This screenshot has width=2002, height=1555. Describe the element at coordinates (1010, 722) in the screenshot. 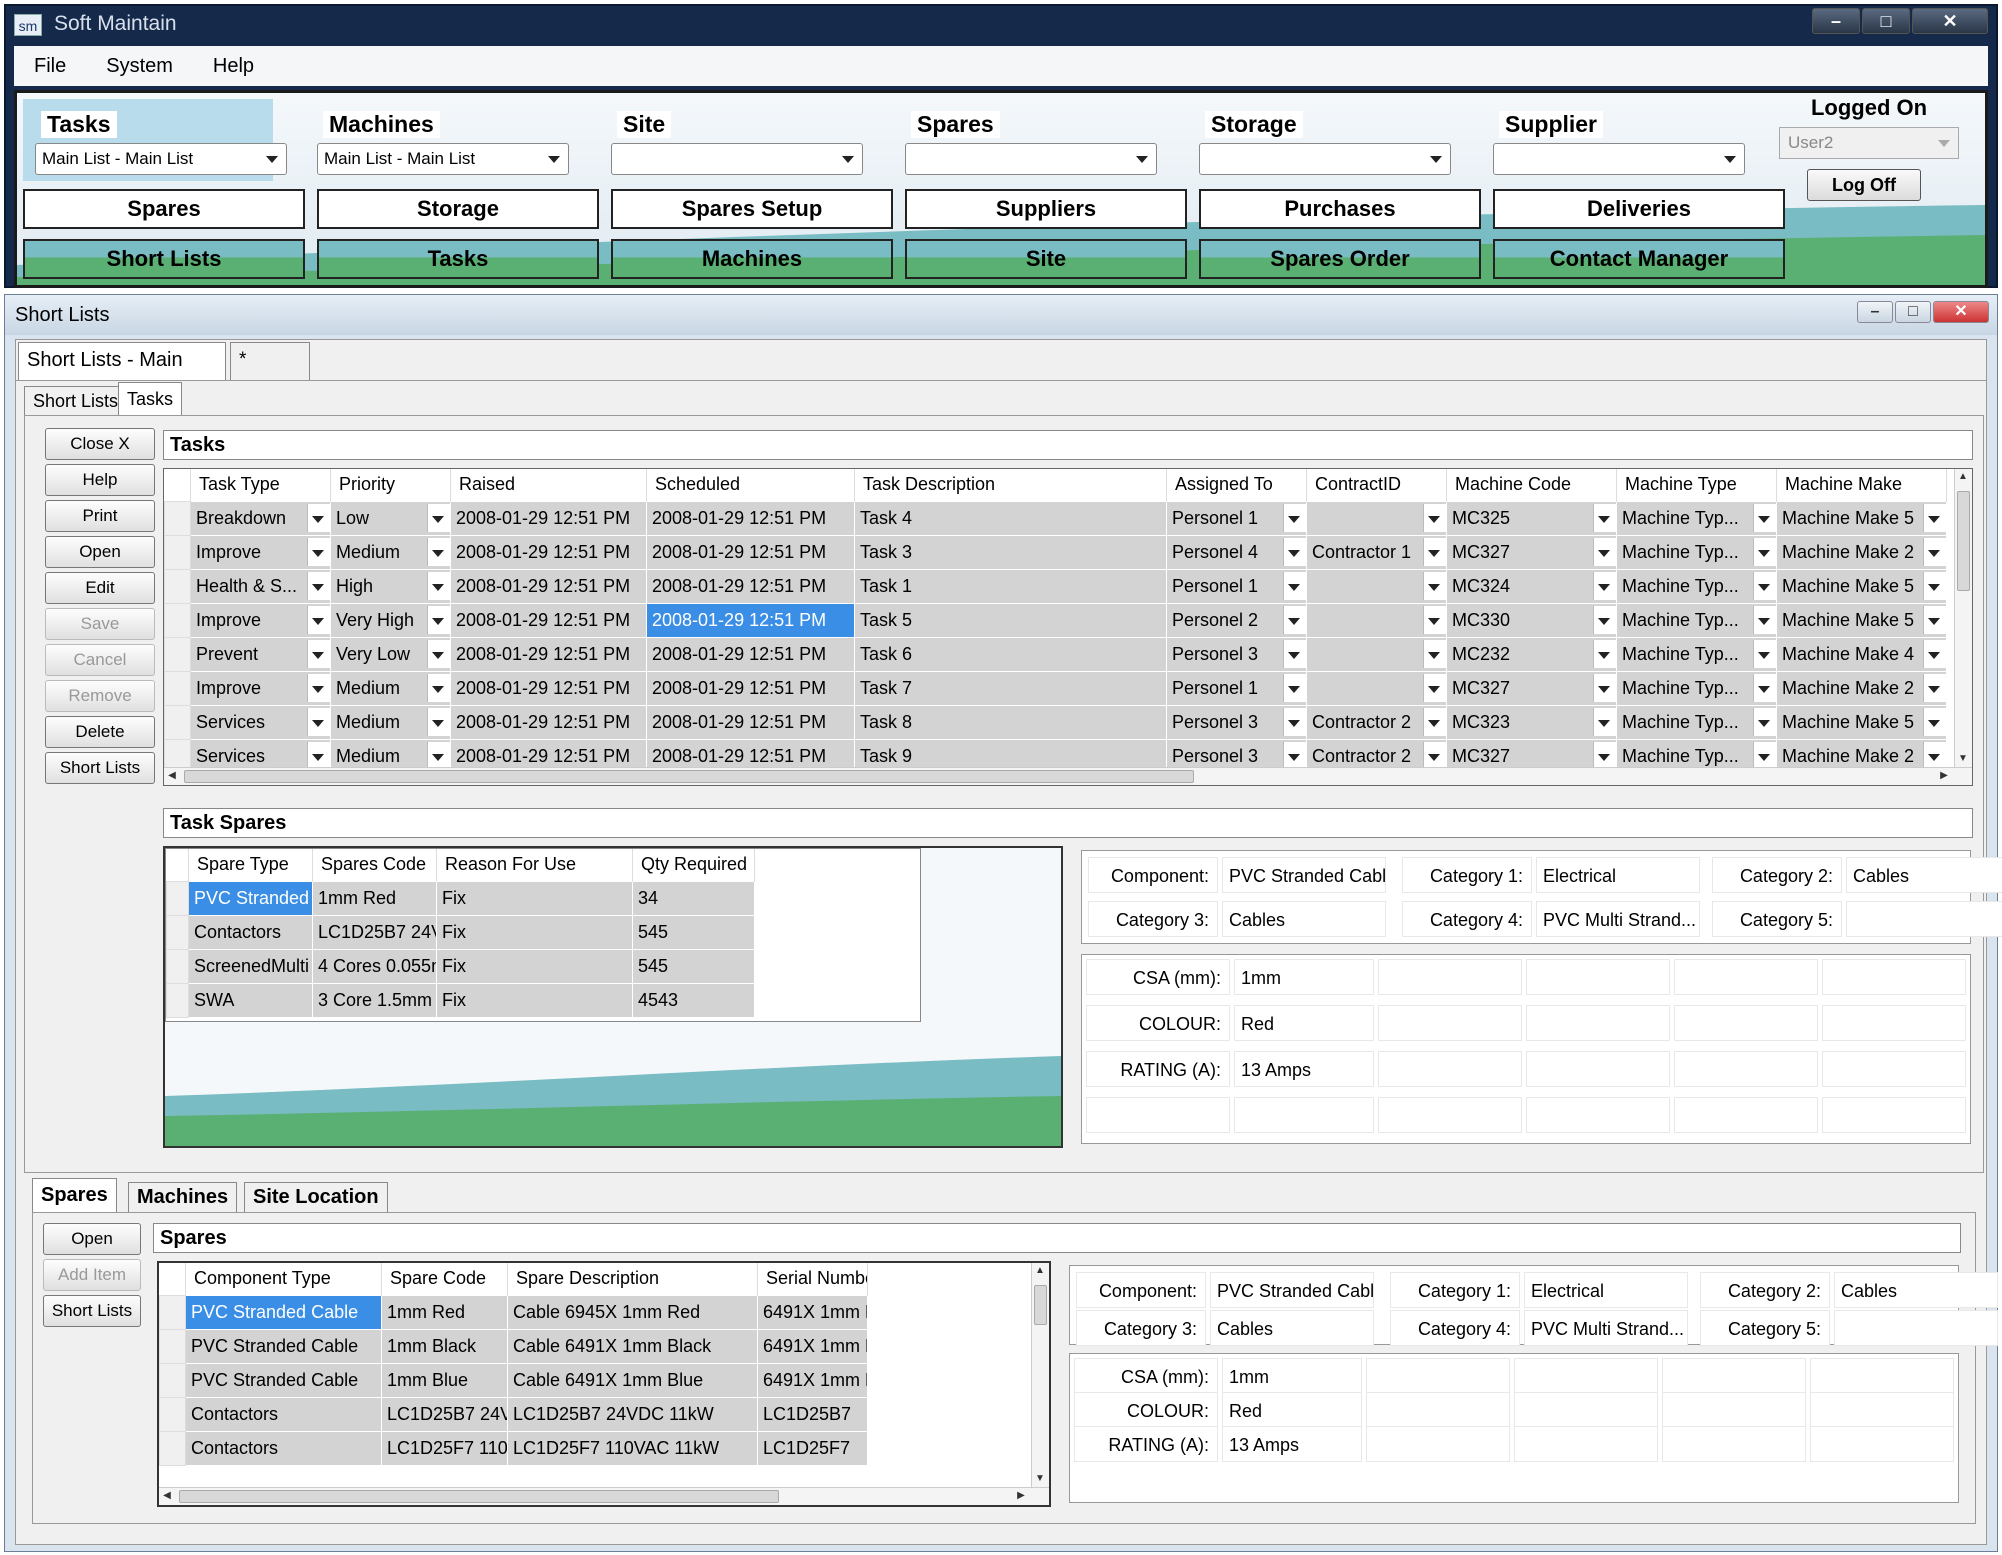

I see `table-cell: Task 8` at that location.